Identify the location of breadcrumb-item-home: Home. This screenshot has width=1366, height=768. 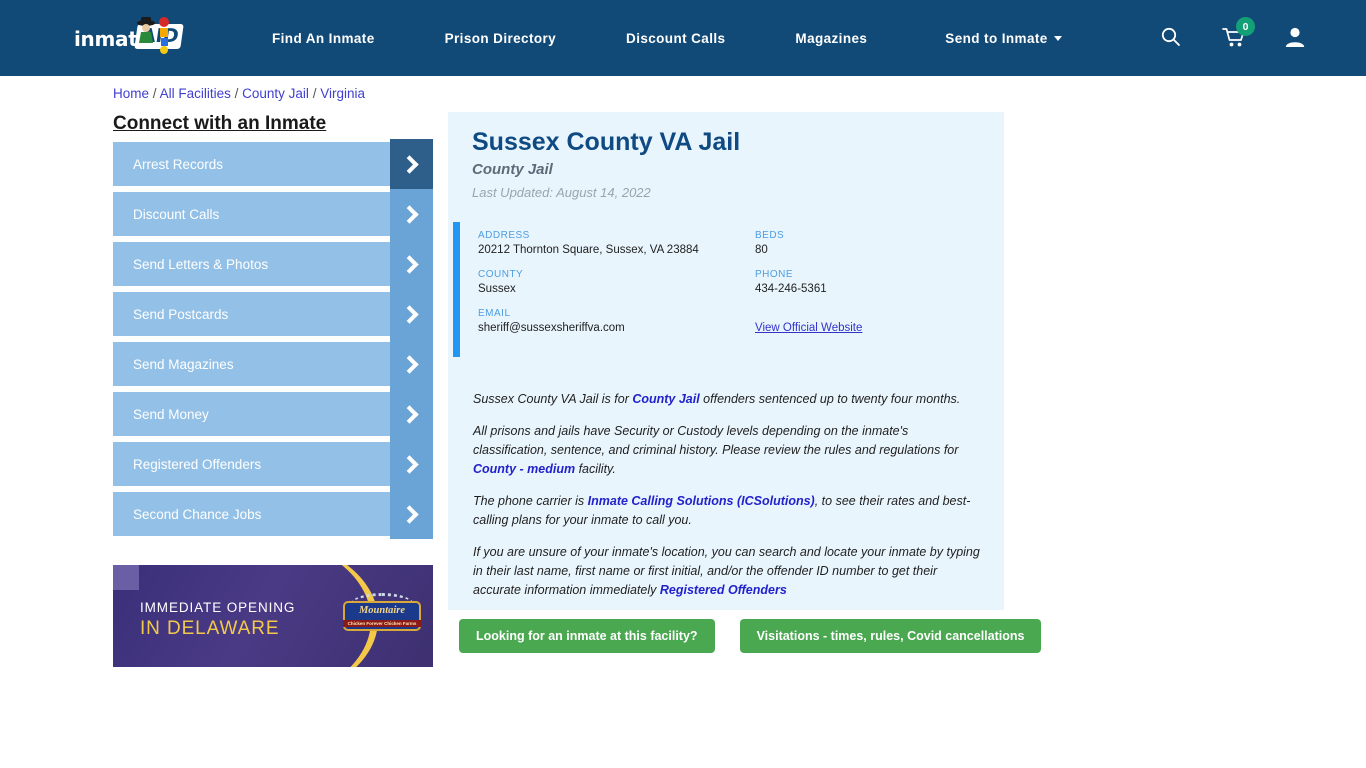
(131, 93).